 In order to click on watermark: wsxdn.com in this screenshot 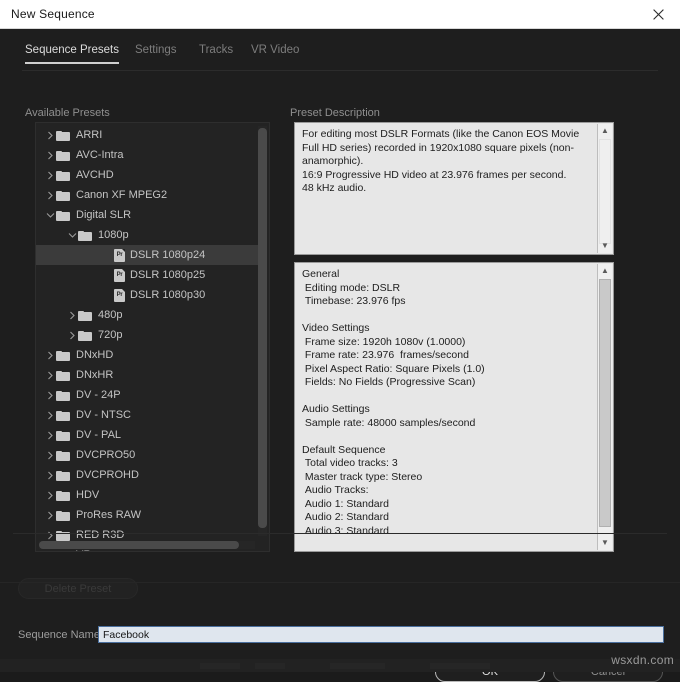, I will do `click(642, 660)`.